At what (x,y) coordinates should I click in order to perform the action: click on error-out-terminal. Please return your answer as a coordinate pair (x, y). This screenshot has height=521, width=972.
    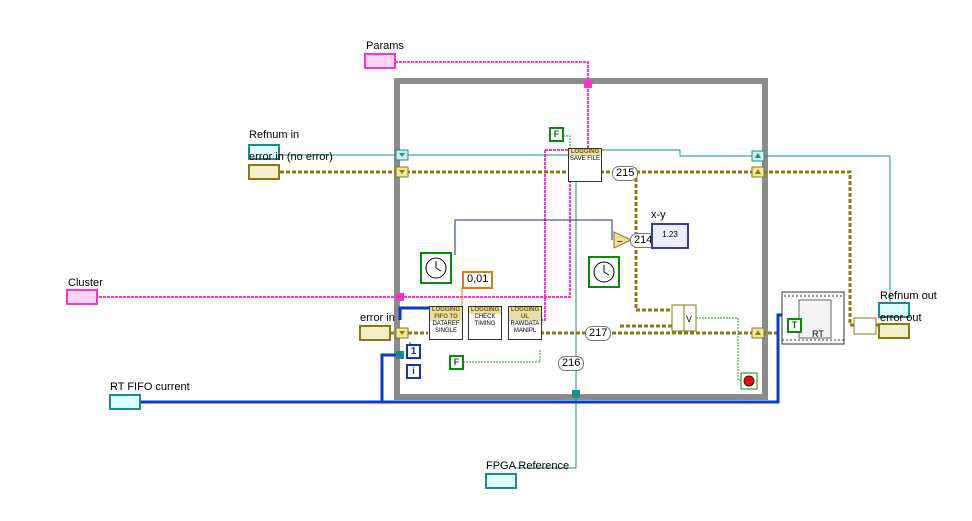
    Looking at the image, I should click on (894, 331).